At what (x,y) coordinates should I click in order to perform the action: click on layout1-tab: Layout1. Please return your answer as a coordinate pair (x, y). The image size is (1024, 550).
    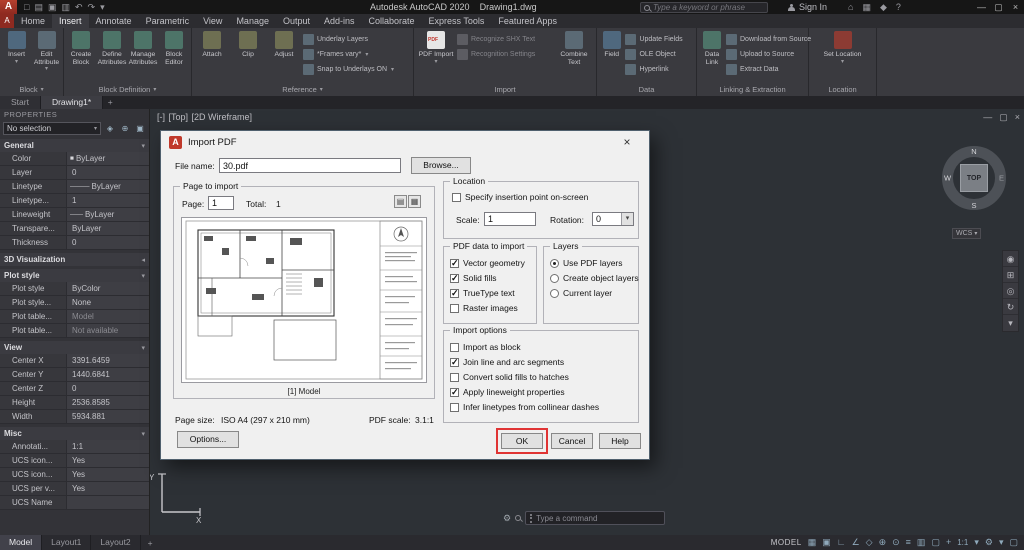
    Looking at the image, I should click on (67, 542).